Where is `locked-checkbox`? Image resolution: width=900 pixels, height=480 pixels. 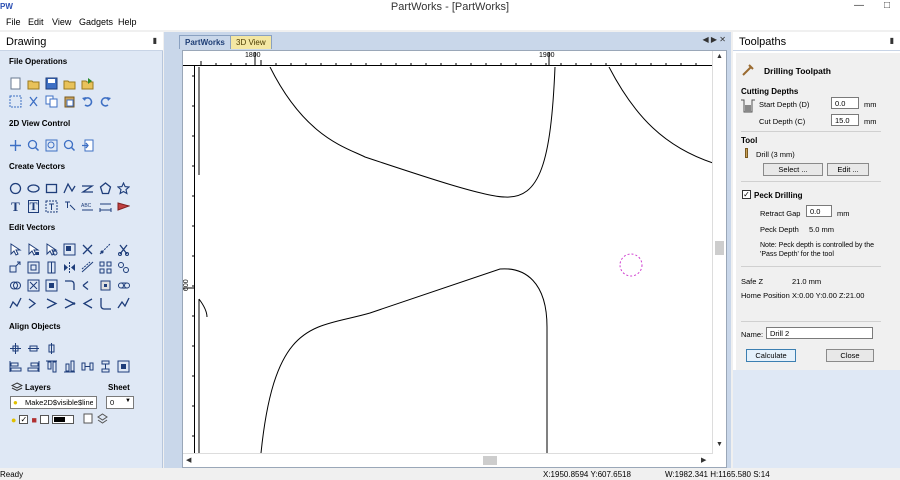
locked-checkbox is located at coordinates (44, 419).